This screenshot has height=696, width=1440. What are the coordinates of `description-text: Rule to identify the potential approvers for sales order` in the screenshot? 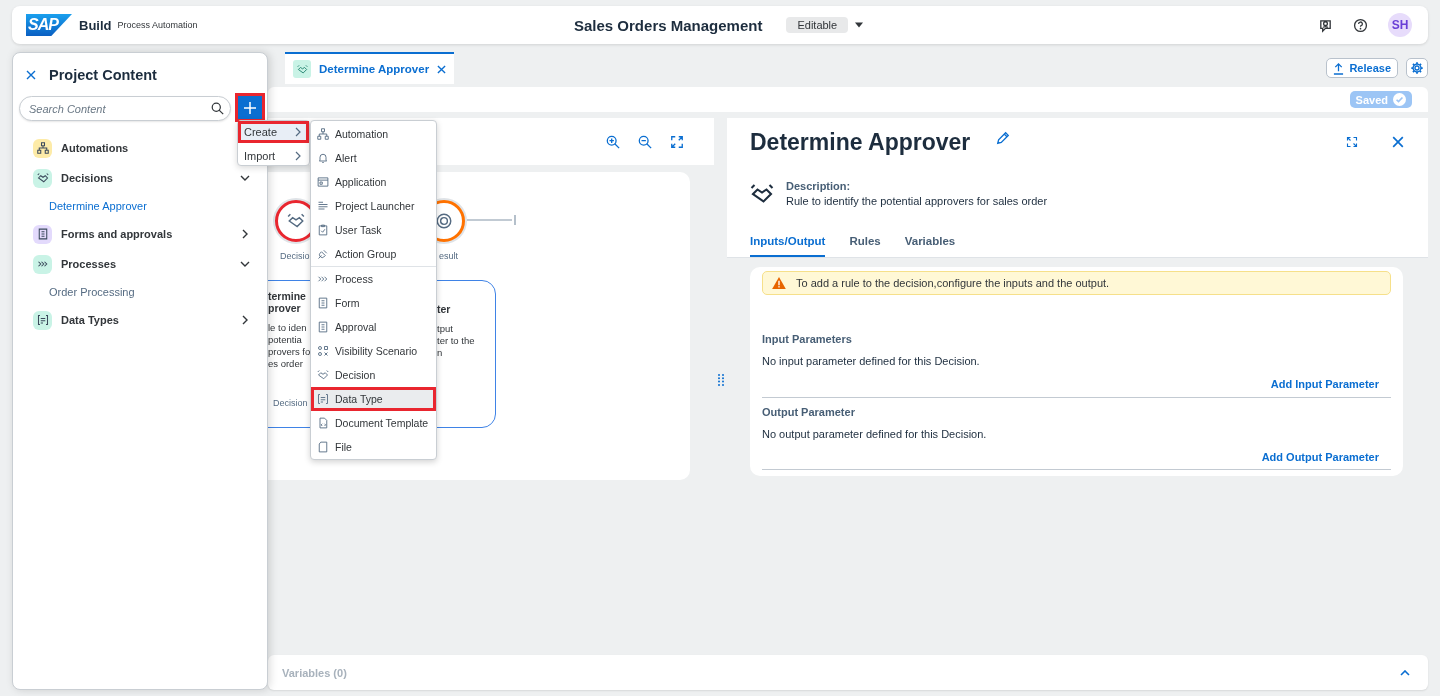 It's located at (917, 201).